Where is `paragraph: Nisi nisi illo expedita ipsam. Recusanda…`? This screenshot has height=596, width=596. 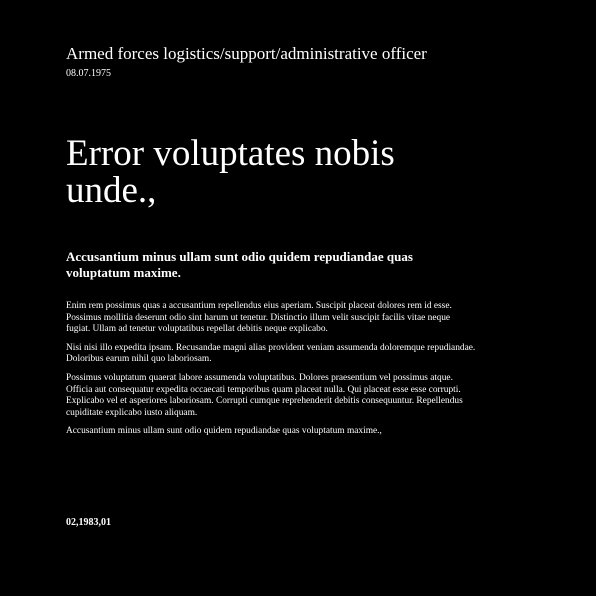 paragraph: Nisi nisi illo expedita ipsam. Recusanda… is located at coordinates (271, 353).